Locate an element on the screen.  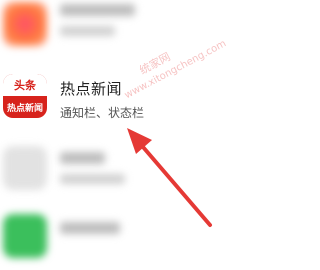
toutiao-app-icon: 头条 热点新闻 is located at coordinates (25, 96).